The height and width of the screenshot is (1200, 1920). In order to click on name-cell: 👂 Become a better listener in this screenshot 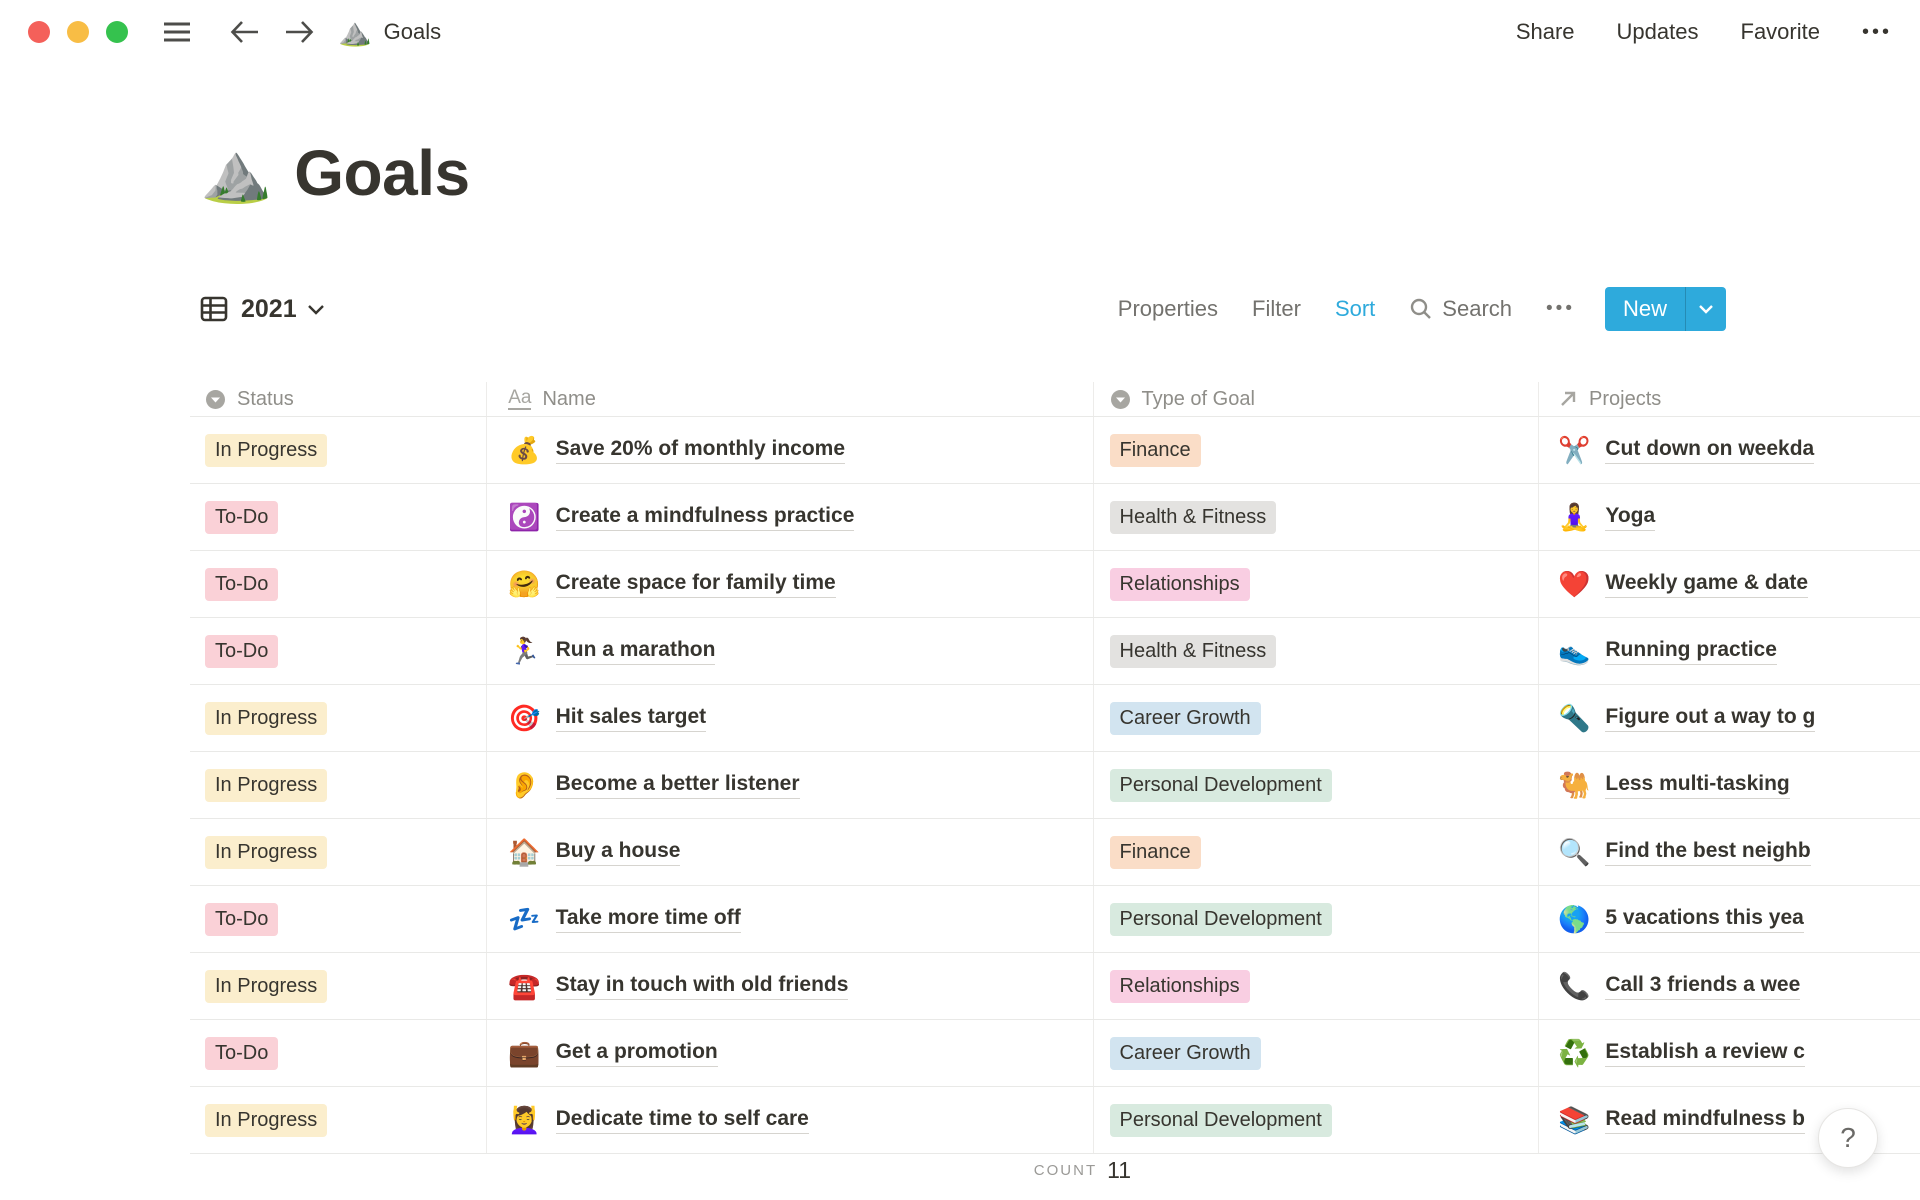, I will do `click(790, 785)`.